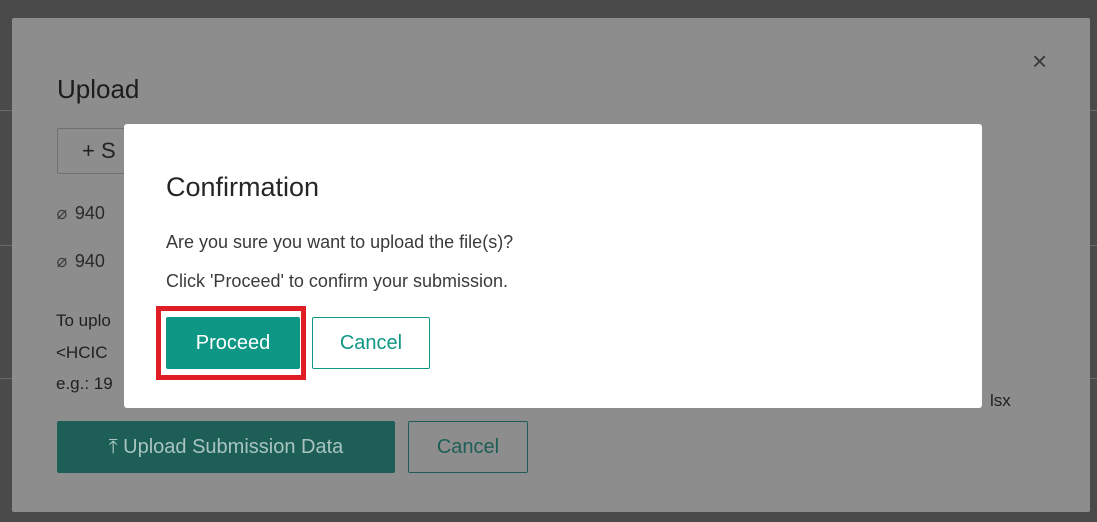  I want to click on cancel-button: Cancel, so click(371, 343).